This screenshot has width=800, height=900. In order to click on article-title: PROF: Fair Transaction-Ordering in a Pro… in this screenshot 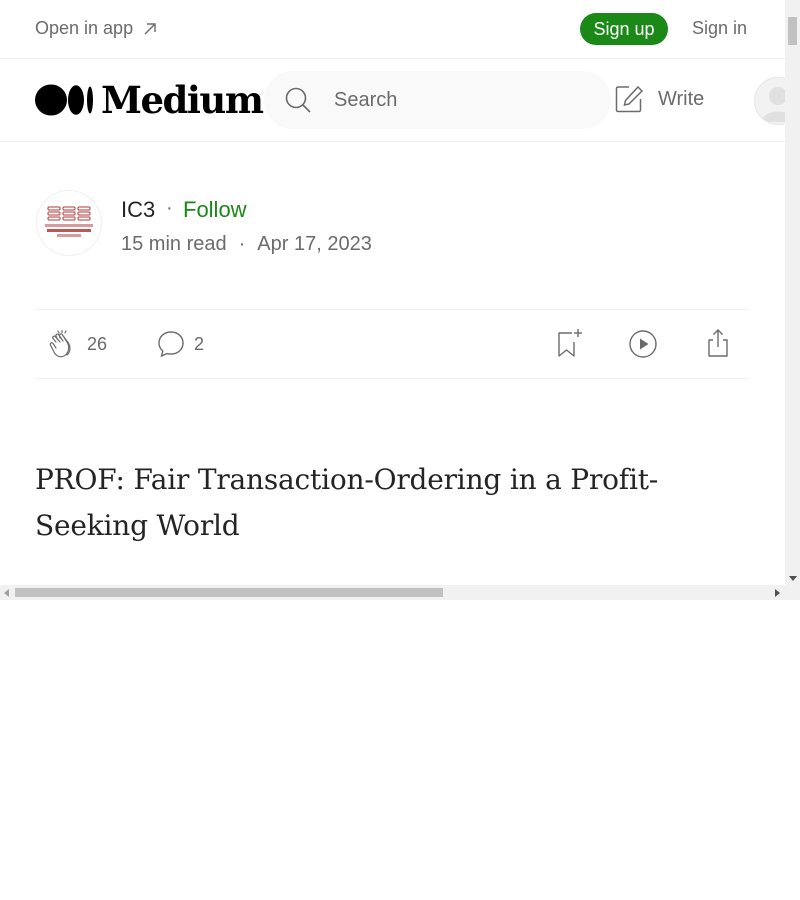, I will do `click(347, 502)`.